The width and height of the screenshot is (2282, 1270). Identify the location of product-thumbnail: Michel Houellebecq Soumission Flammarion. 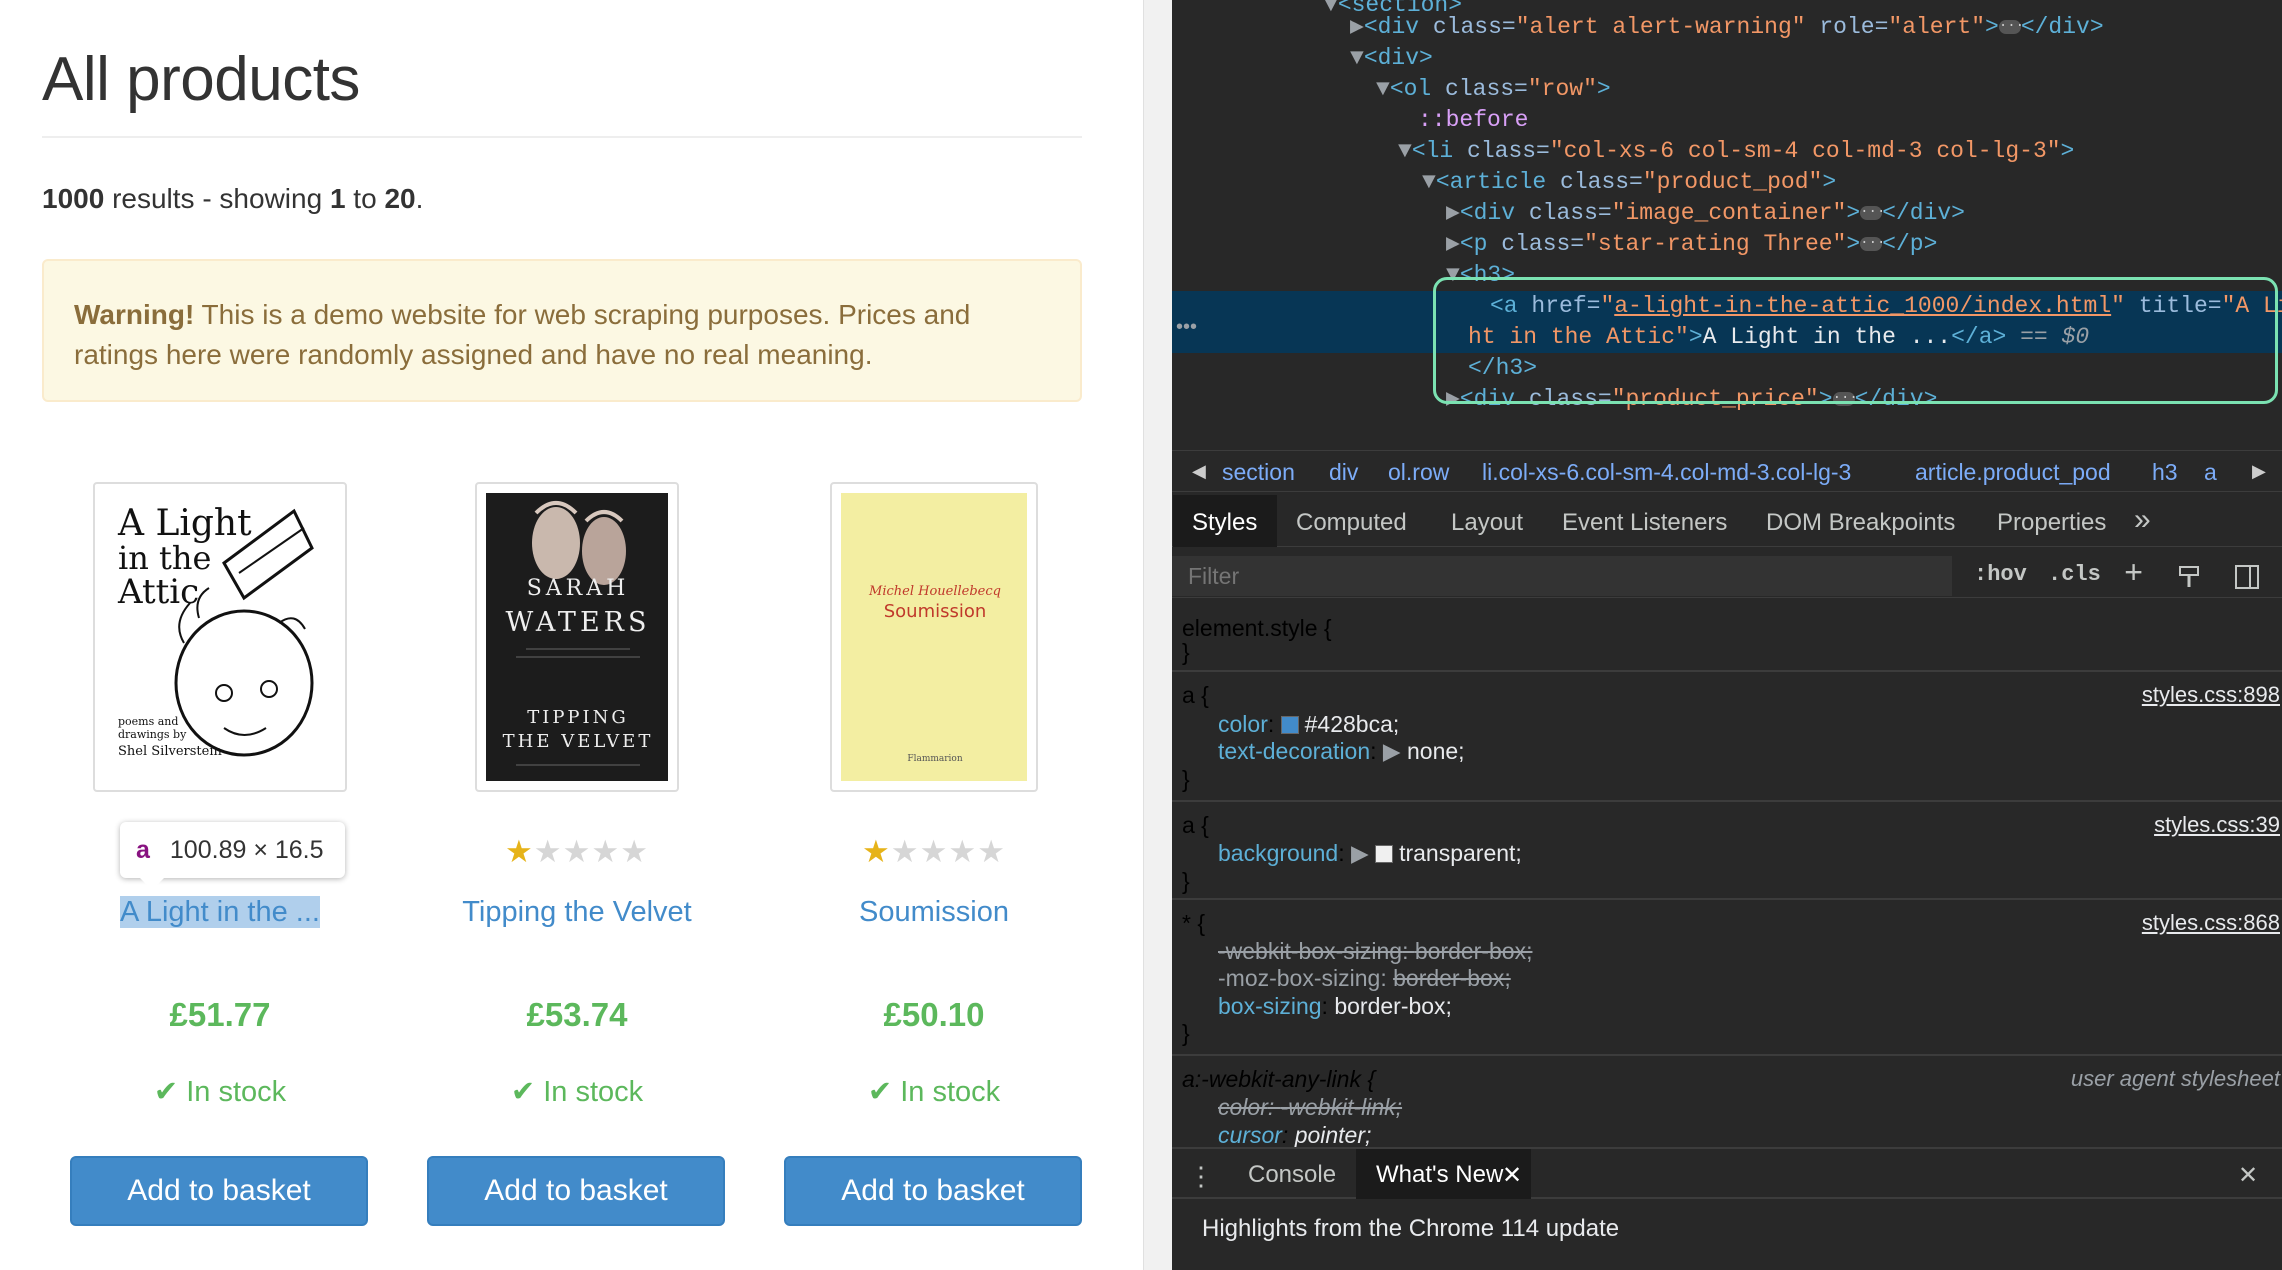
(934, 637).